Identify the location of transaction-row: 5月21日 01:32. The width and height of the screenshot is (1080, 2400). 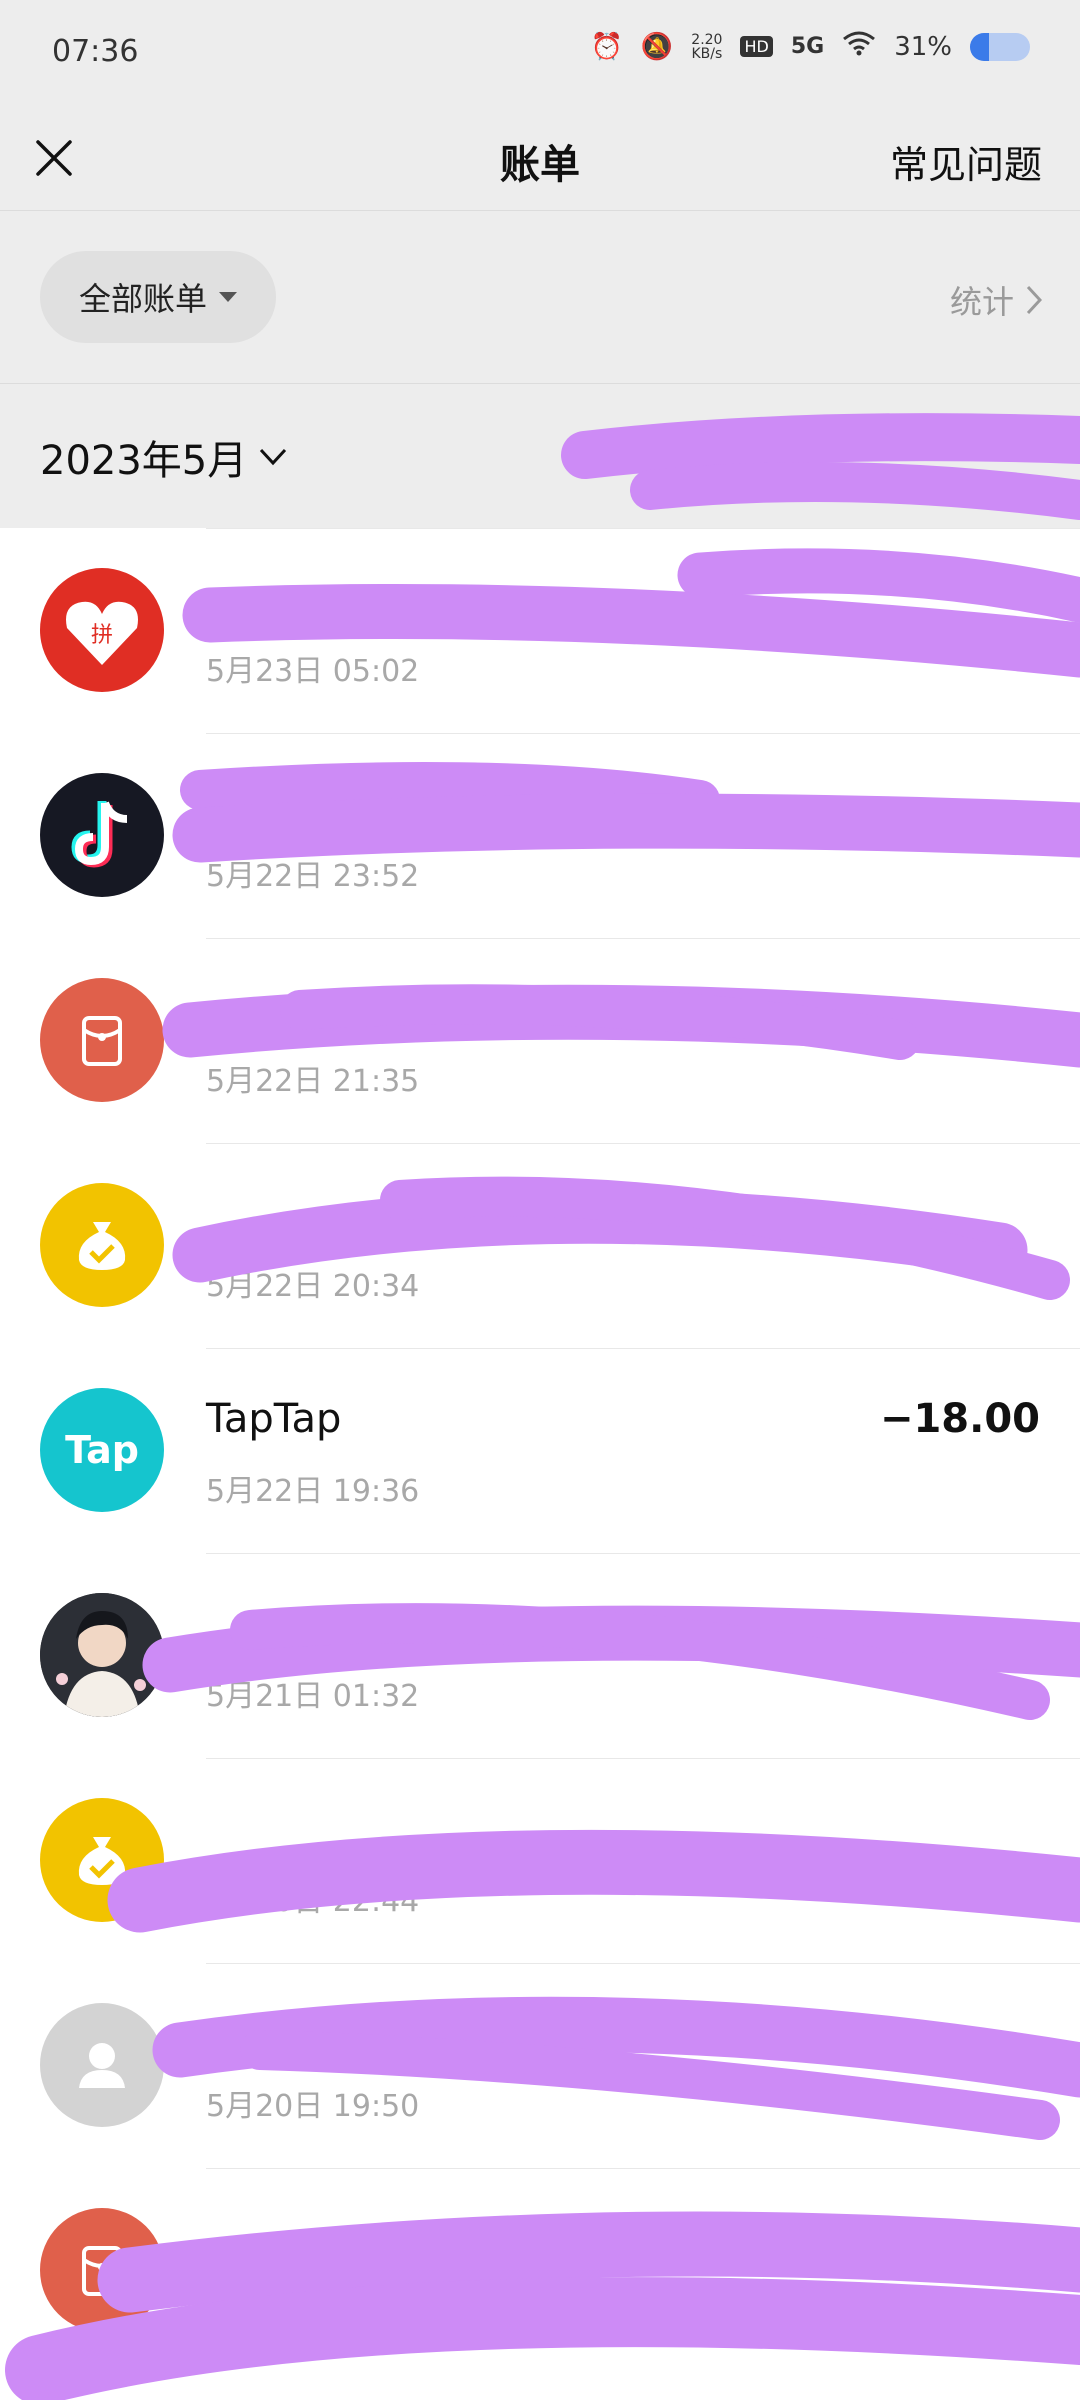
(540, 1655).